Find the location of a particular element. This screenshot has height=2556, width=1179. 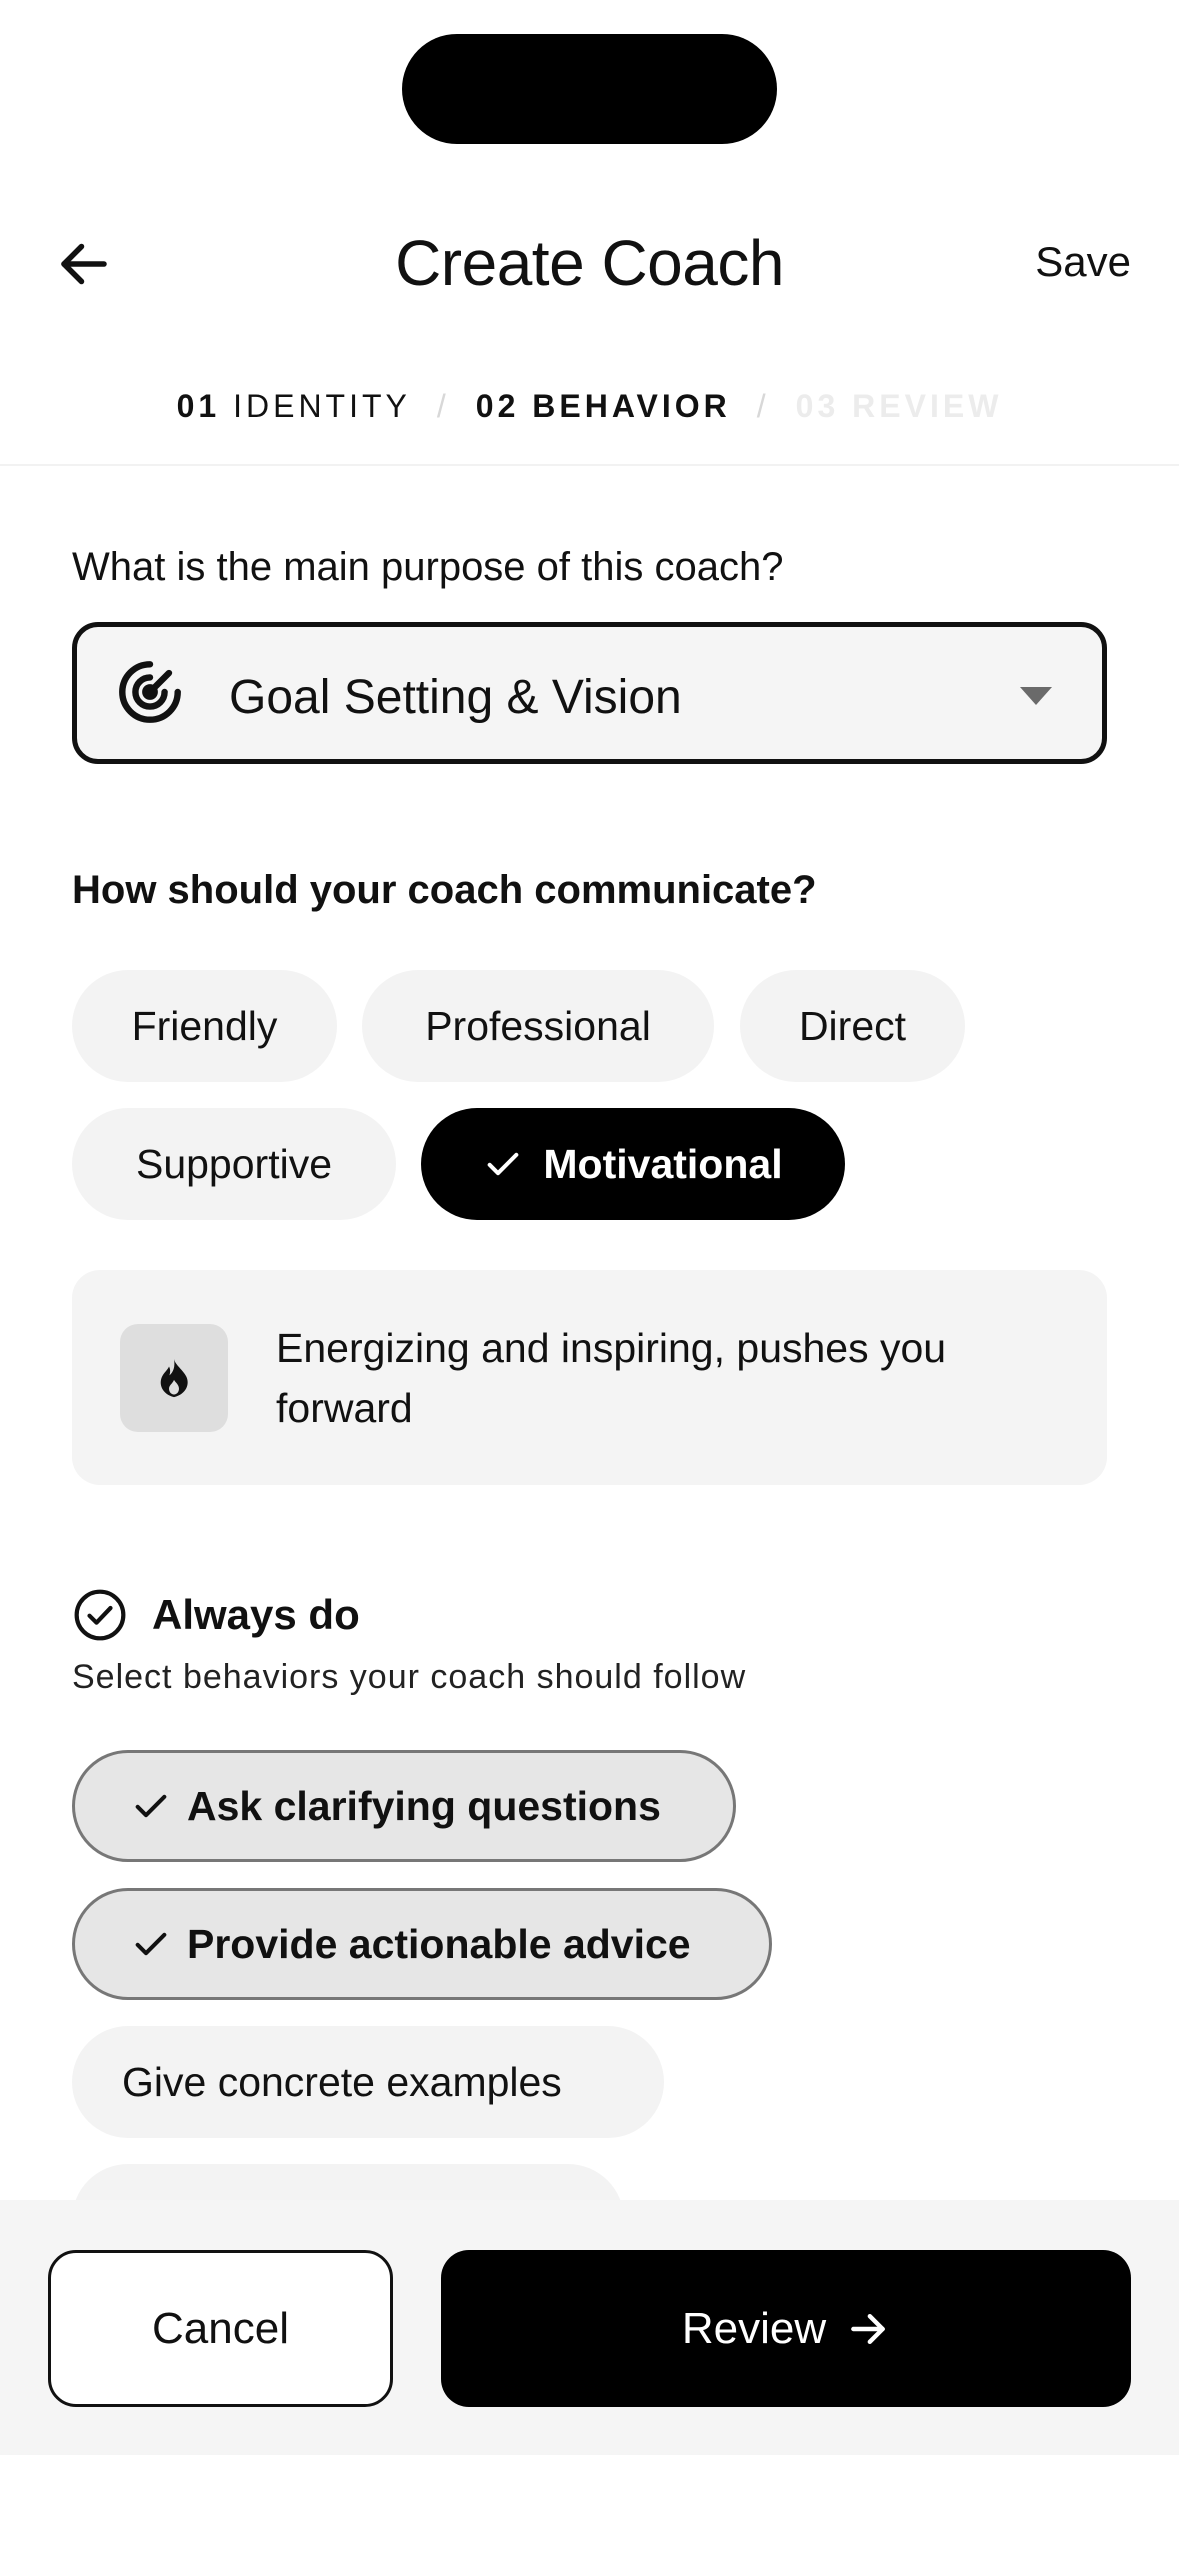

bottom-action-bar: Cancel Review is located at coordinates (589, 2327).